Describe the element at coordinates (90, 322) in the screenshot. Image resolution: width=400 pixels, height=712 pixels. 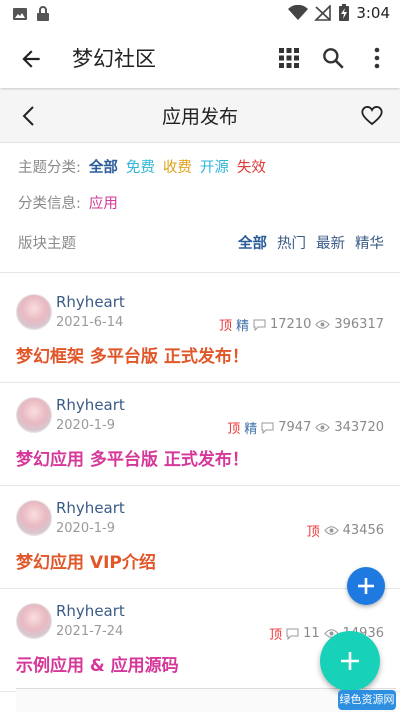
I see `post-date: 2021-6-14` at that location.